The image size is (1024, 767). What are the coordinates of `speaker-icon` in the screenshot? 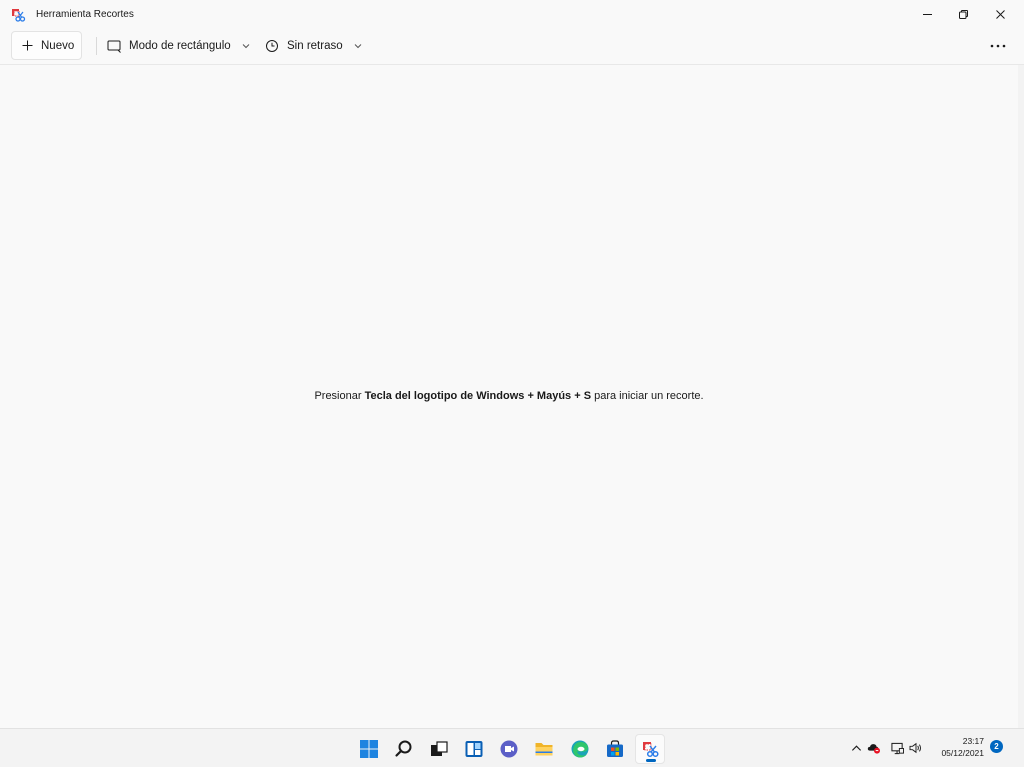 It's located at (915, 748).